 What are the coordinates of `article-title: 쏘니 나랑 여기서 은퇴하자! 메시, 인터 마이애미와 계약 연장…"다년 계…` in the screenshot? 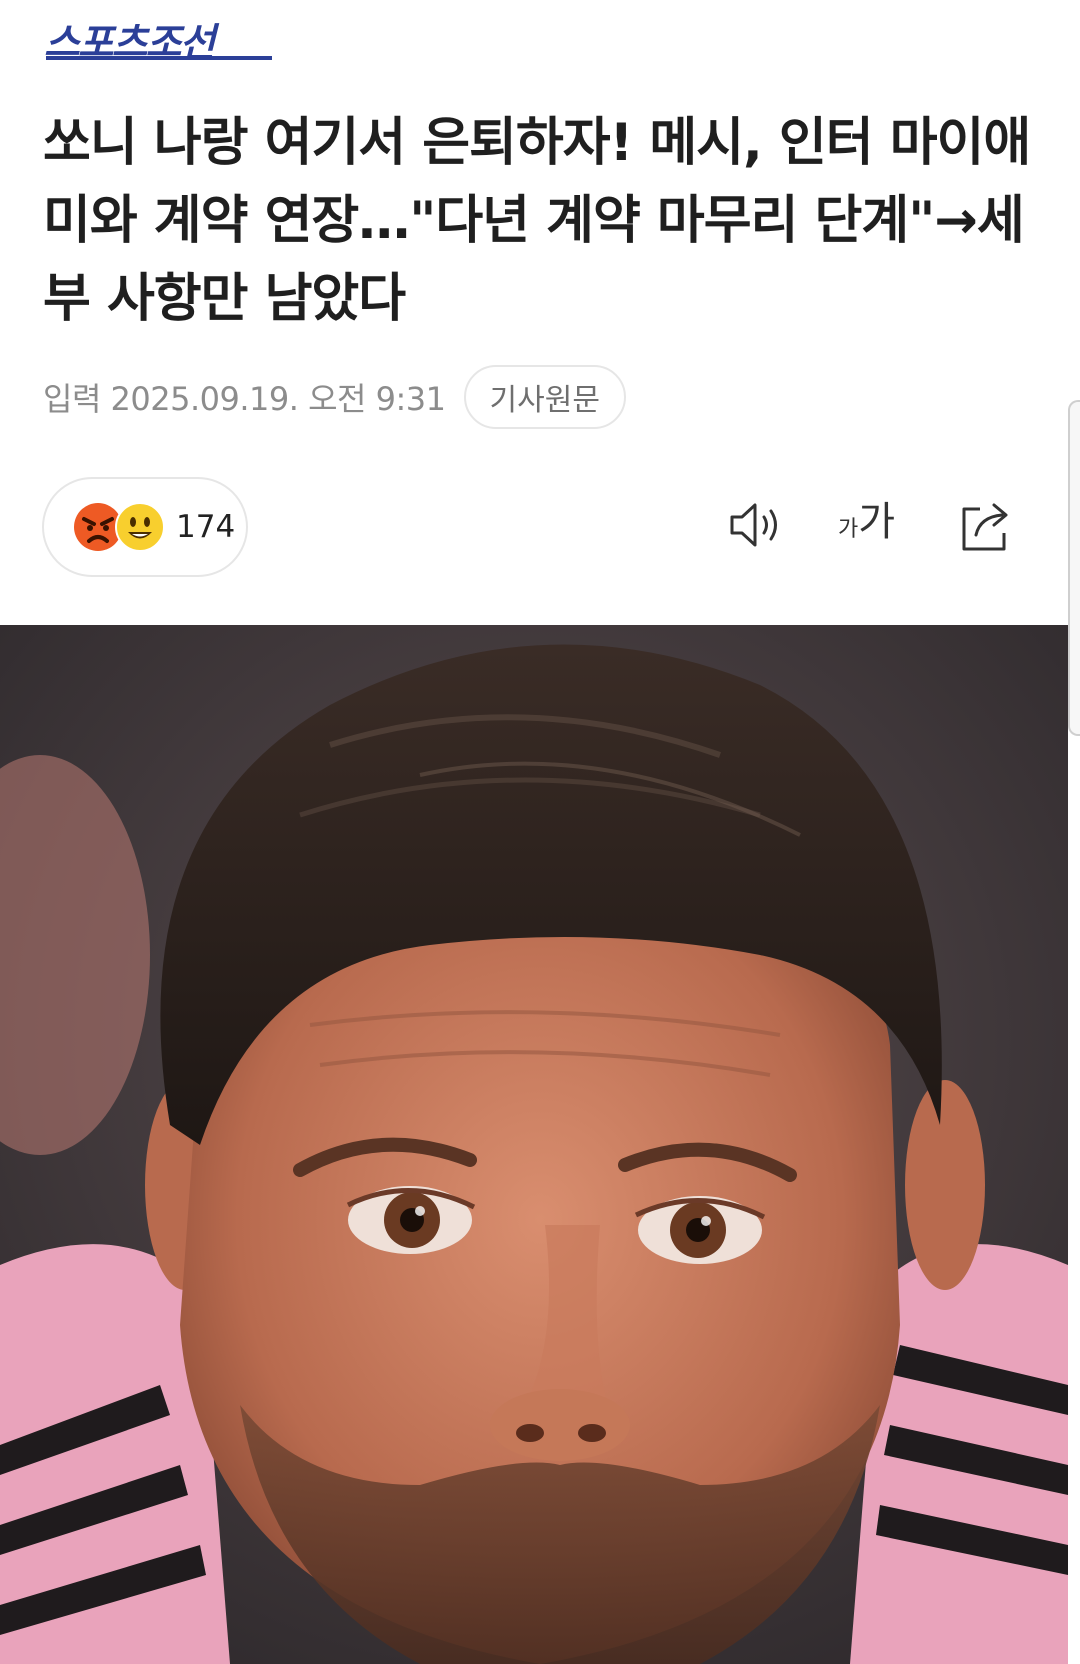 It's located at (537, 221).